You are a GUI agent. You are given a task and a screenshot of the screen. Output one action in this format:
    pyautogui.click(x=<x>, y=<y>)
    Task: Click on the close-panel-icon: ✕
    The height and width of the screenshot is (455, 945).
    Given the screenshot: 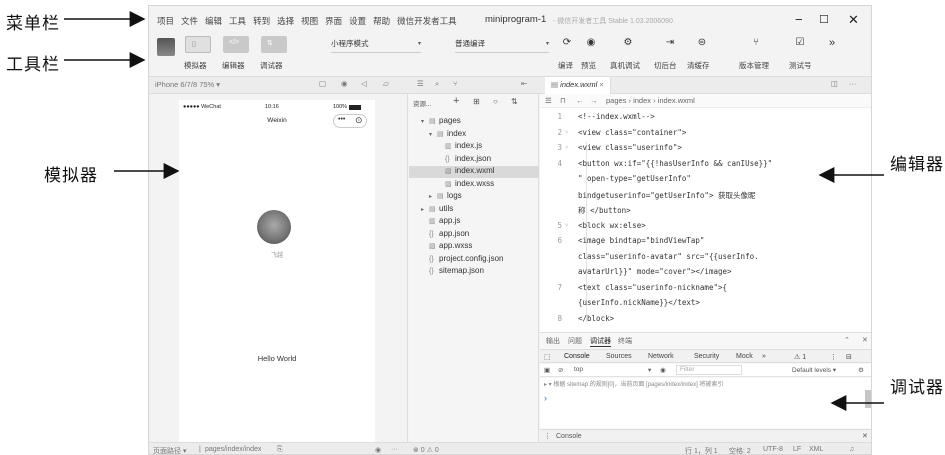 What is the action you would take?
    pyautogui.click(x=865, y=340)
    